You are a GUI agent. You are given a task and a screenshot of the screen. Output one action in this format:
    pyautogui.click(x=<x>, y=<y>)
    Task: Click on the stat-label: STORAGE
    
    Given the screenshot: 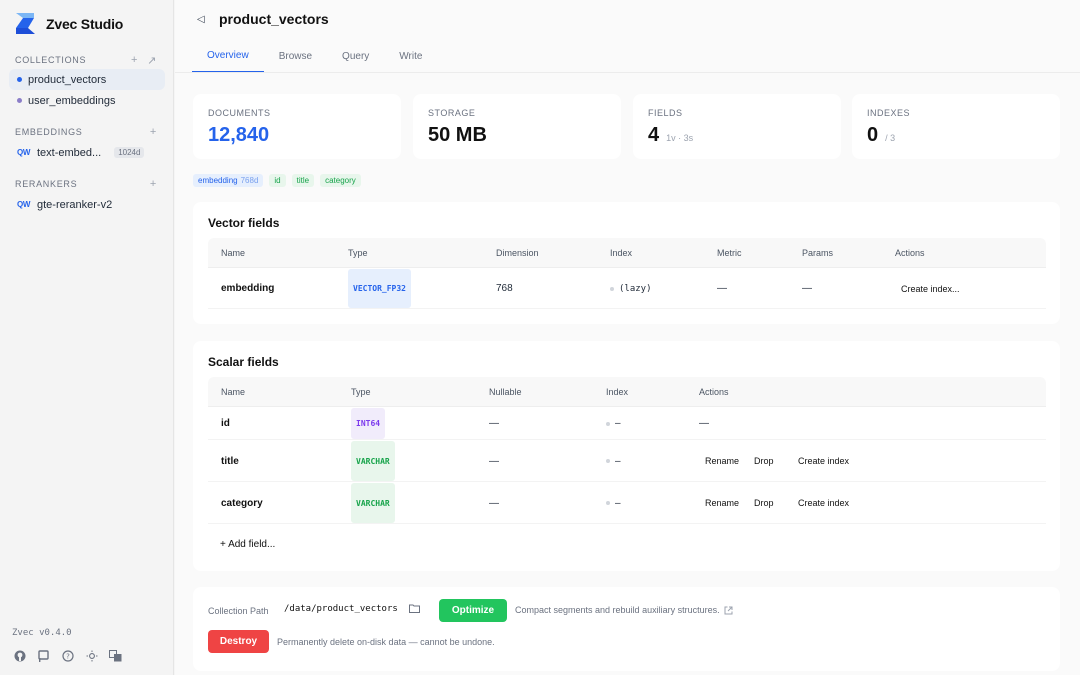 What is the action you would take?
    pyautogui.click(x=452, y=113)
    